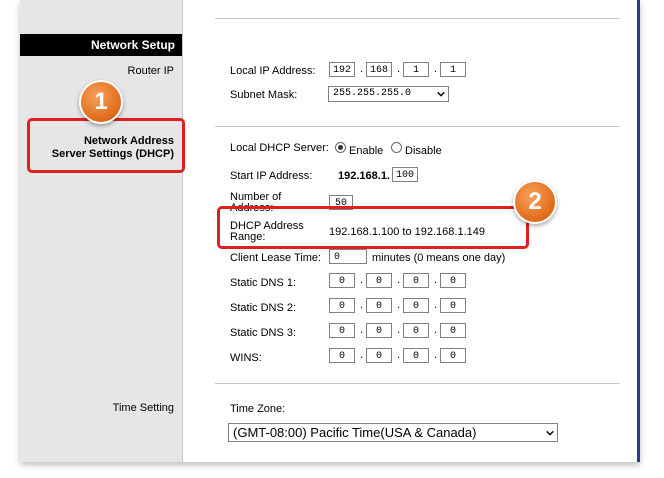 This screenshot has height=478, width=664. Describe the element at coordinates (271, 176) in the screenshot. I see `start-ip-label: Start IP Address:` at that location.